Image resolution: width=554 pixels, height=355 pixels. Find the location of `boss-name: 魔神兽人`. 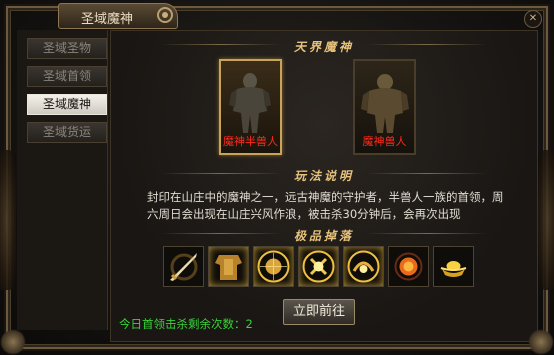

boss-name: 魔神兽人 is located at coordinates (384, 141).